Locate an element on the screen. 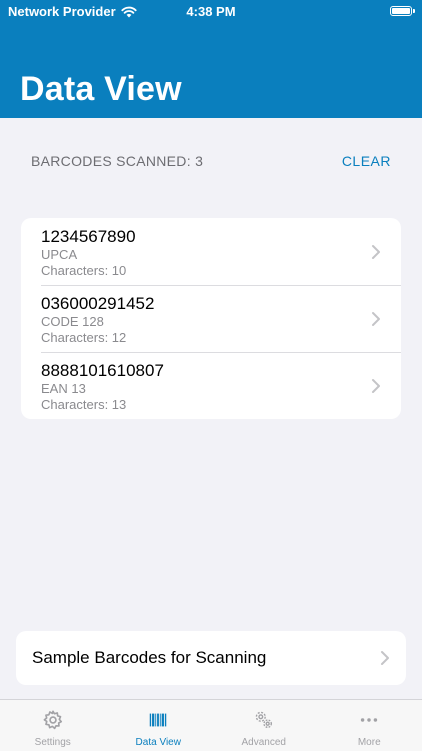 The height and width of the screenshot is (751, 422). tab-bar: Settings Data View Advanced is located at coordinates (211, 725).